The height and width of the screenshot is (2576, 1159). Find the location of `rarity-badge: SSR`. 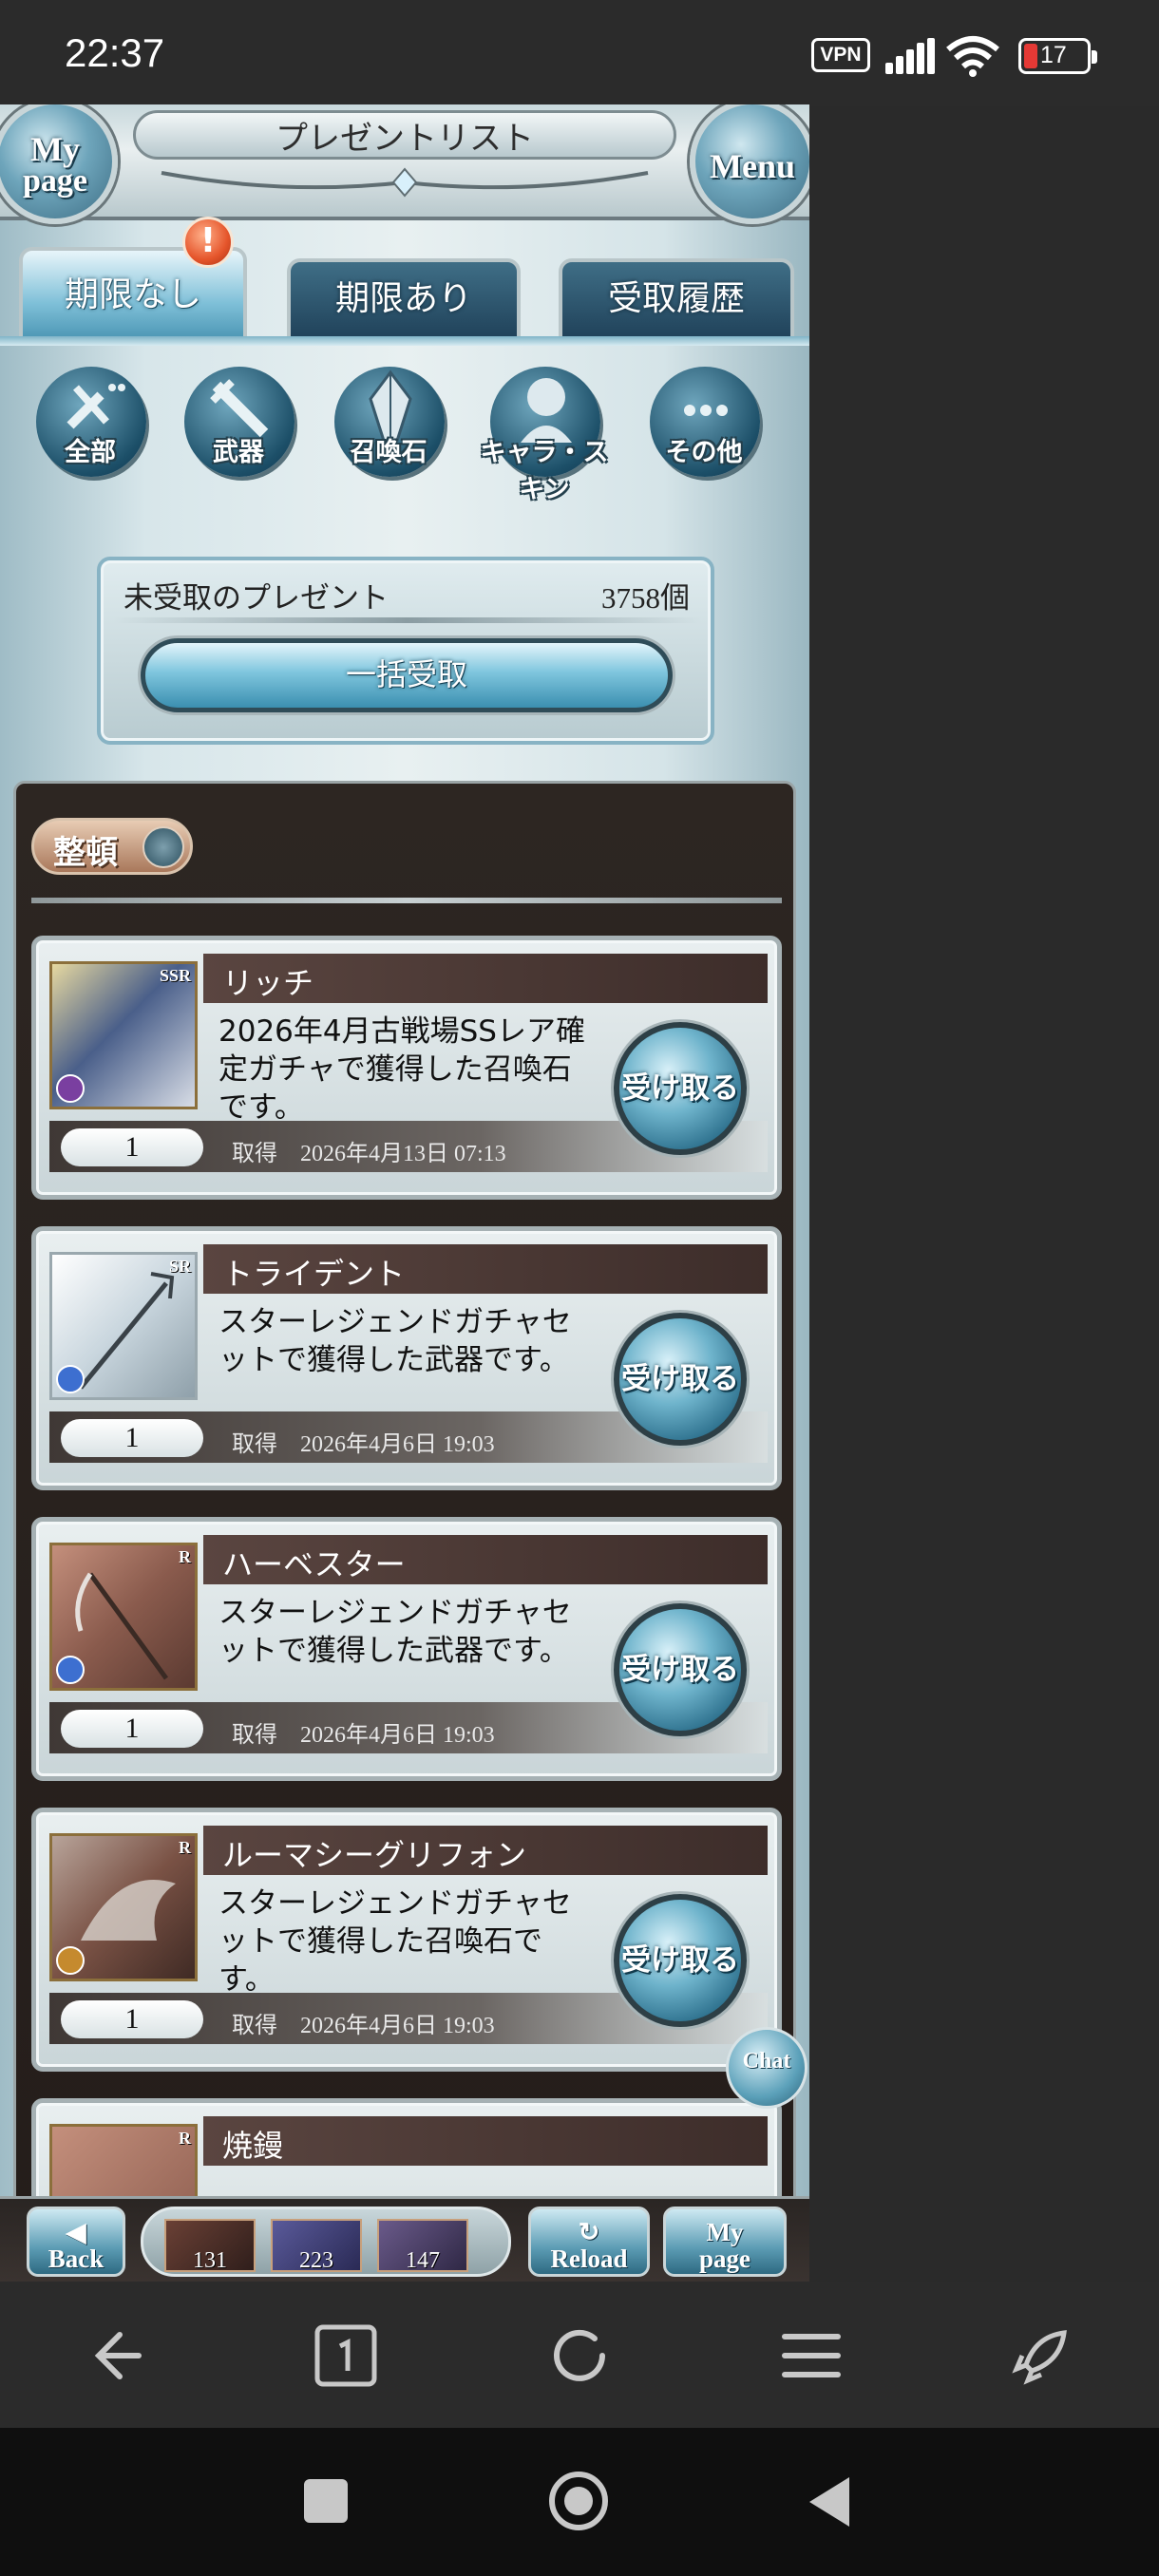

rarity-badge: SSR is located at coordinates (175, 975).